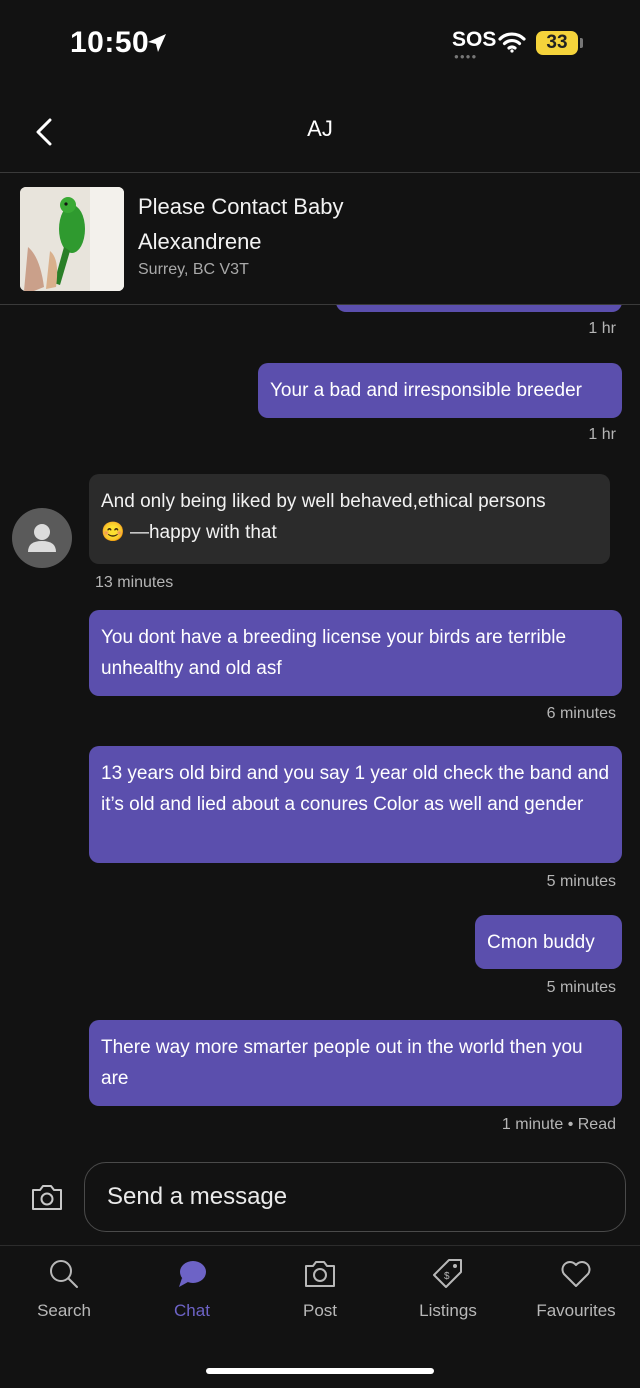 The width and height of the screenshot is (640, 1388). Describe the element at coordinates (64, 1297) in the screenshot. I see `tab-search: Search` at that location.